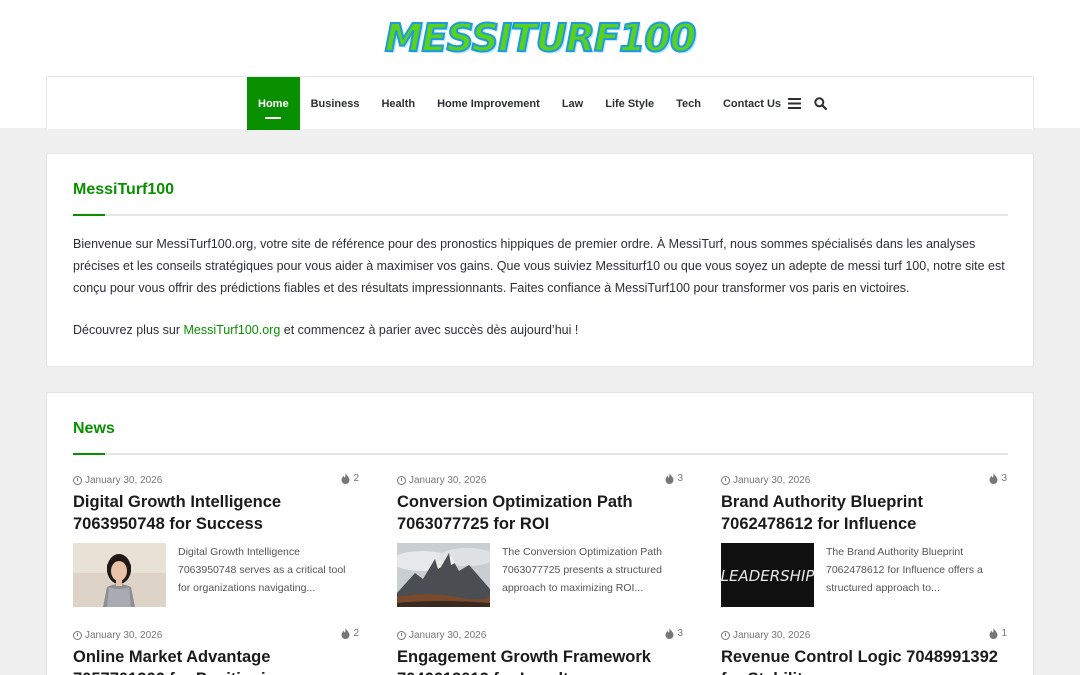  What do you see at coordinates (231, 330) in the screenshot?
I see `site-link: MessiTurf100.org` at bounding box center [231, 330].